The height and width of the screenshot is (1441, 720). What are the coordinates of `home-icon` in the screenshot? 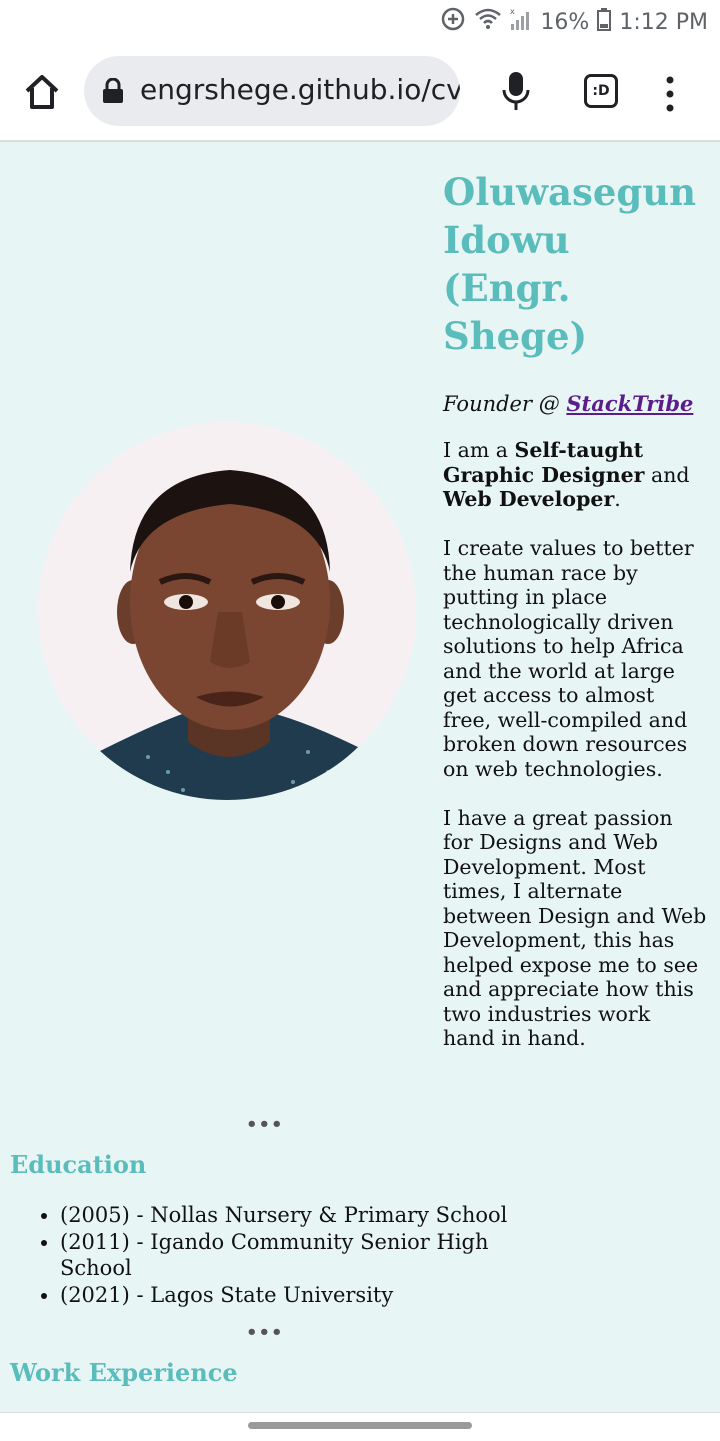 It's located at (42, 92).